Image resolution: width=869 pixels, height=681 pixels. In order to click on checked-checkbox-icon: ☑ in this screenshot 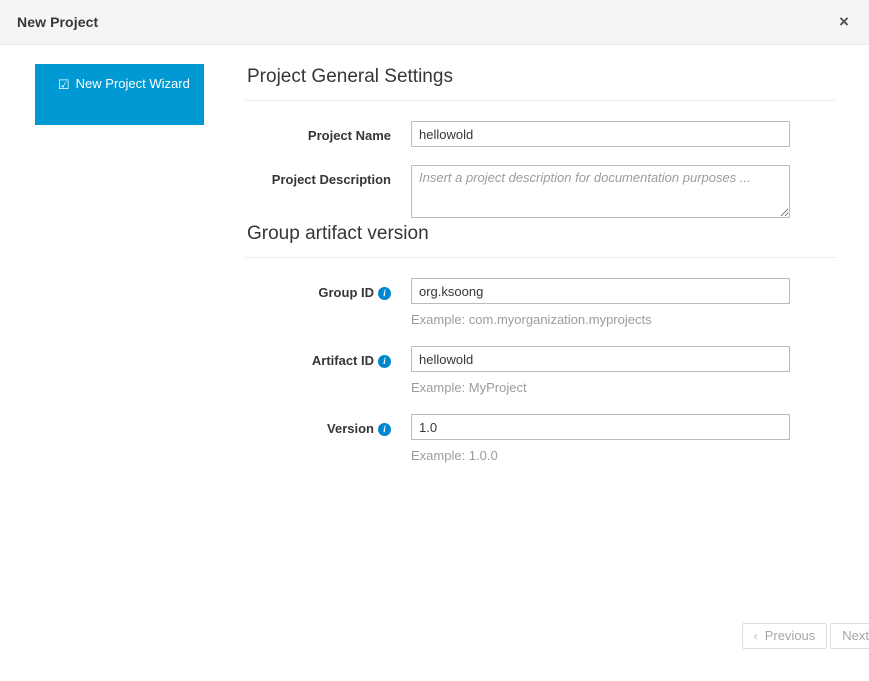, I will do `click(64, 84)`.